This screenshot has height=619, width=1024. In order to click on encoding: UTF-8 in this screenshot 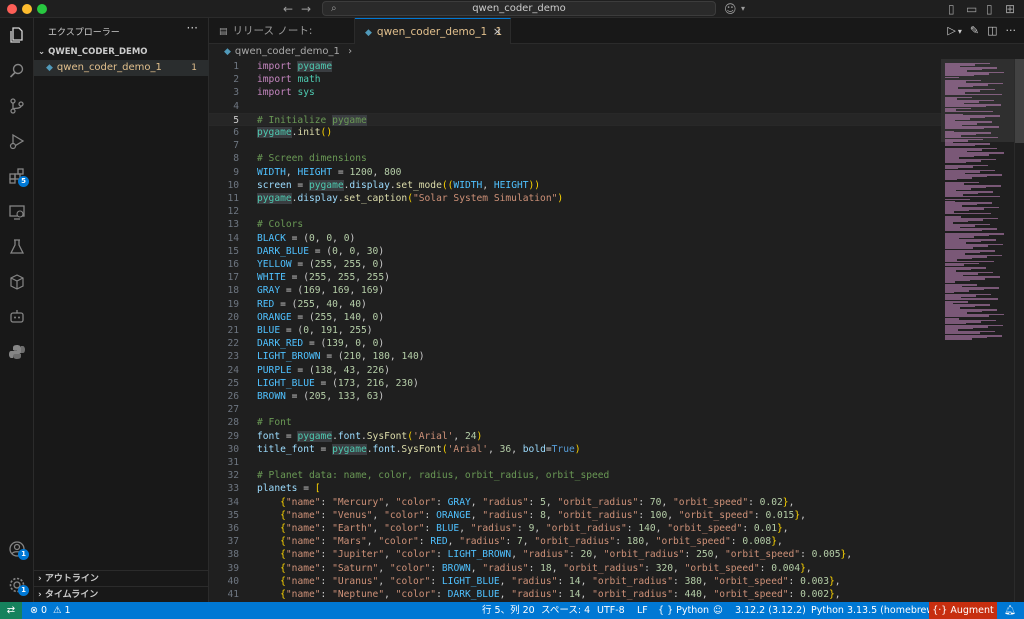, I will do `click(611, 610)`.